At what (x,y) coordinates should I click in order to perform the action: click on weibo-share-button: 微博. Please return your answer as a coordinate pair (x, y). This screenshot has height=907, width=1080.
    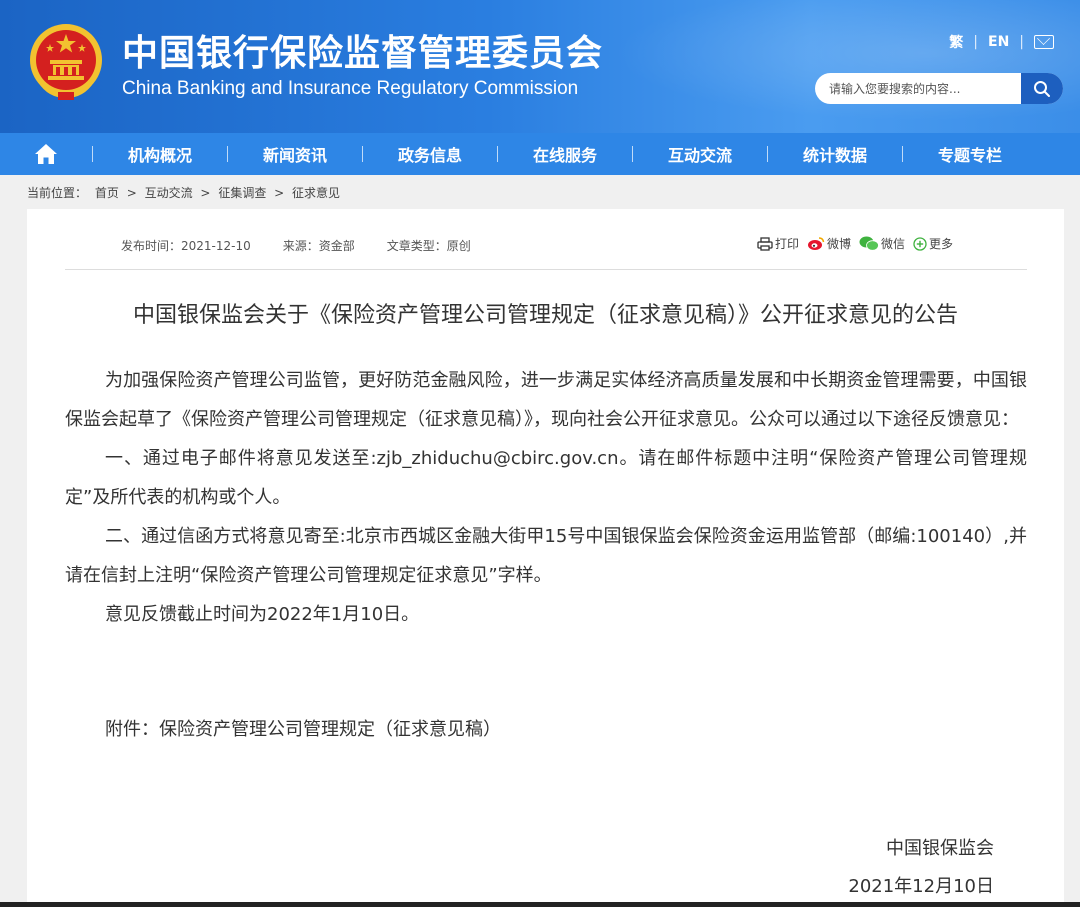
    Looking at the image, I should click on (829, 243).